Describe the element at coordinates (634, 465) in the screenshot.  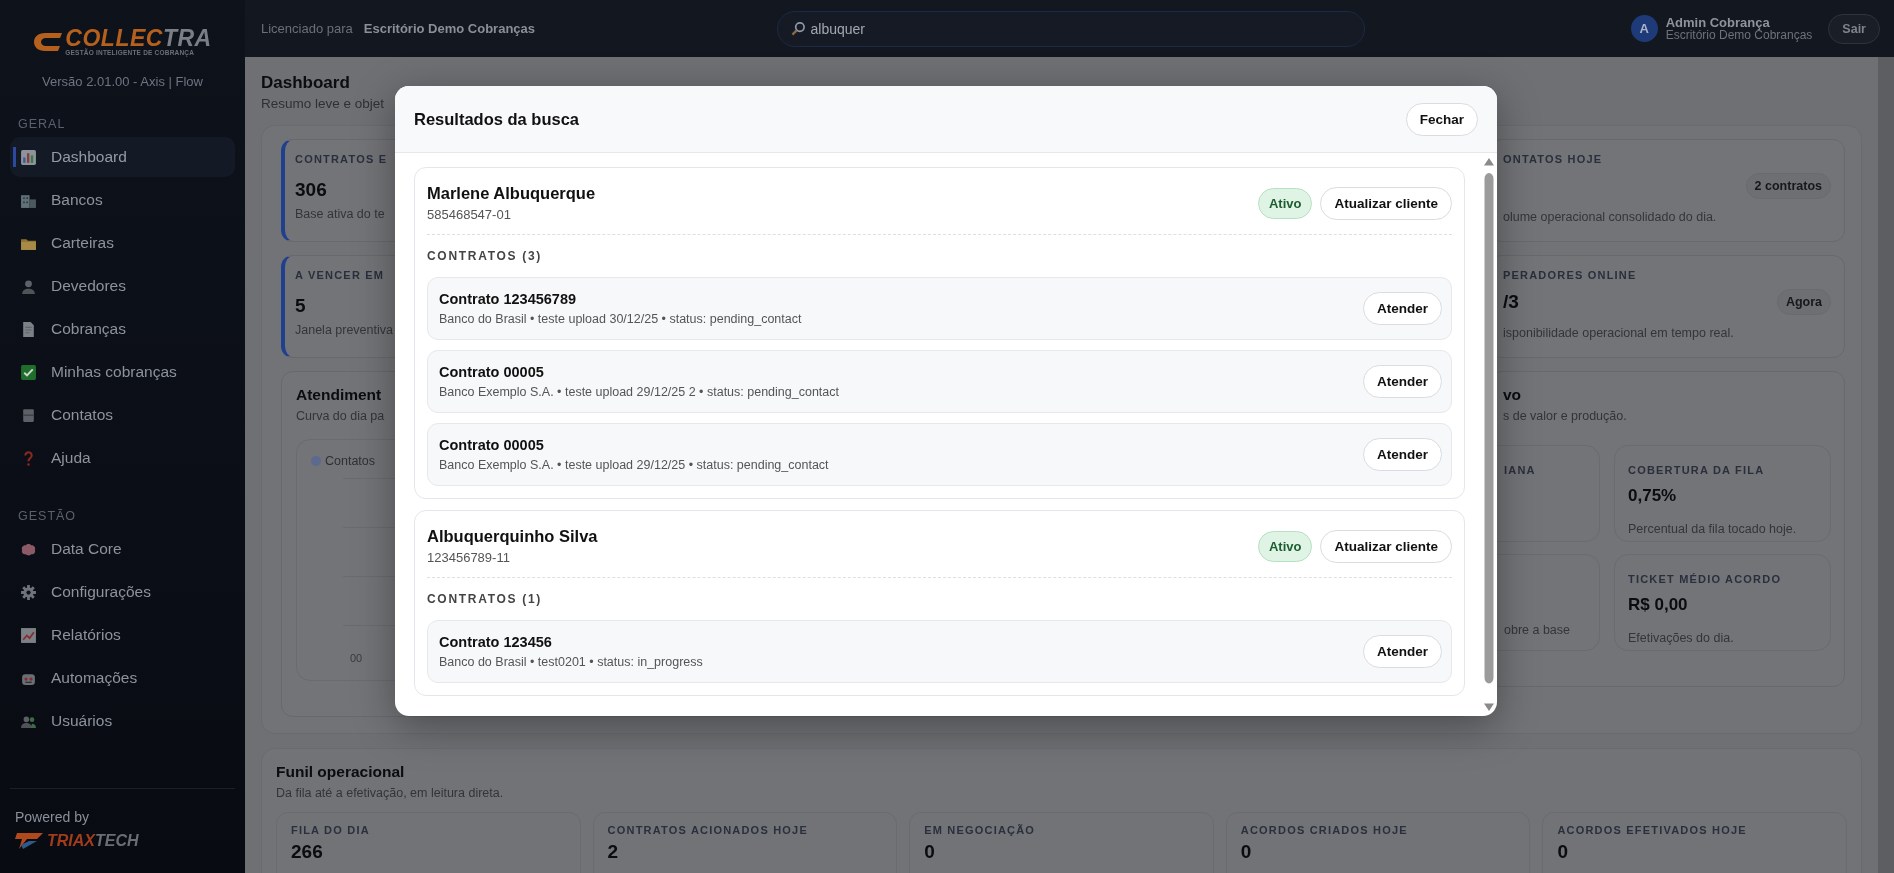
I see `contract-details: Banco Exemplo S.A. • teste upload 29/12/25 • status: pending_contact` at that location.